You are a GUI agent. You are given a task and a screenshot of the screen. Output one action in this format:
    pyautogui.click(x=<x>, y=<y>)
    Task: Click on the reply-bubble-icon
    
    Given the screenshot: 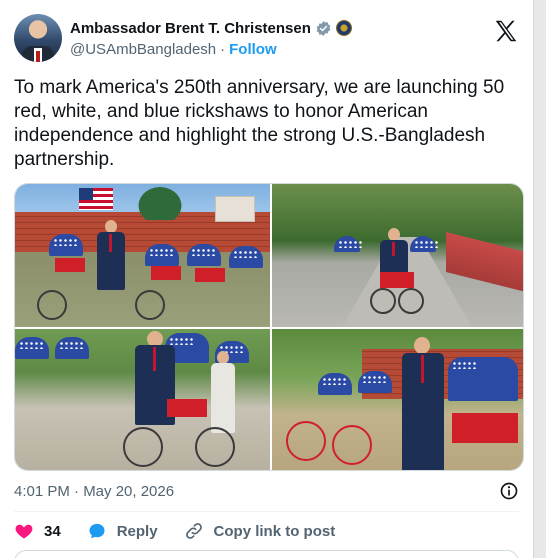 What is the action you would take?
    pyautogui.click(x=97, y=531)
    